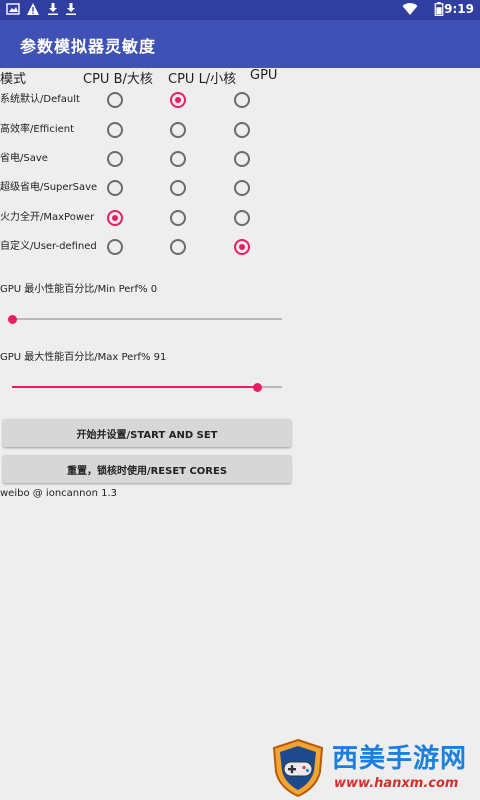 The width and height of the screenshot is (480, 800). Describe the element at coordinates (83, 357) in the screenshot. I see `gpu-max-perf-label: GPU 最大性能百分比/Max Perf% 91` at that location.